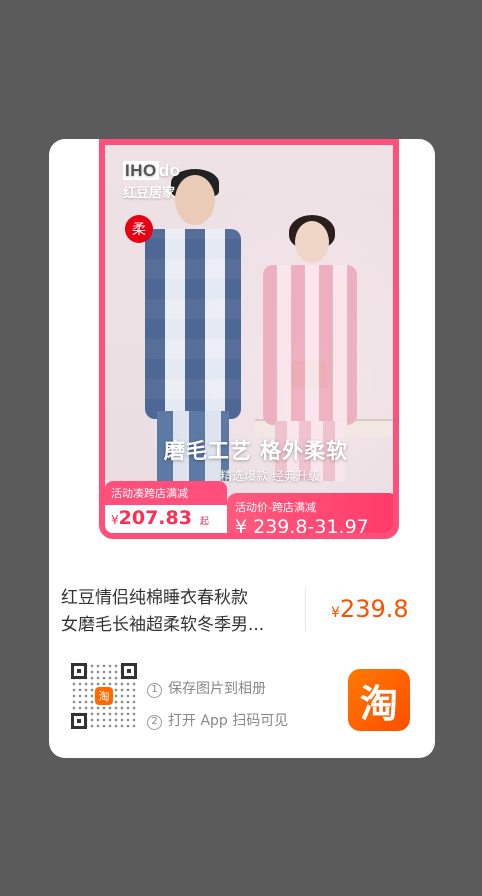  I want to click on male-model, so click(193, 324).